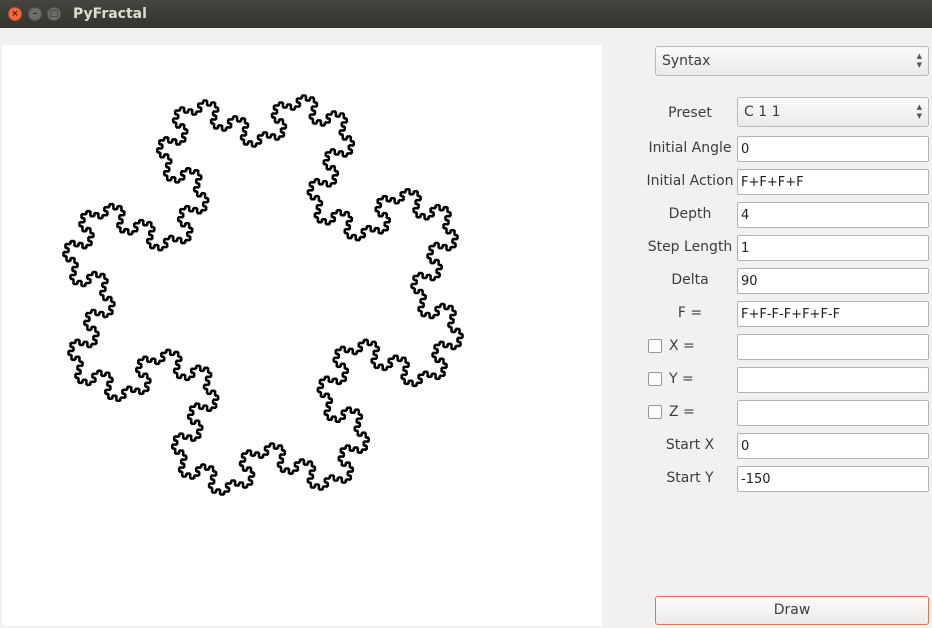 This screenshot has width=932, height=628. What do you see at coordinates (833, 446) in the screenshot?
I see `start-x-input` at bounding box center [833, 446].